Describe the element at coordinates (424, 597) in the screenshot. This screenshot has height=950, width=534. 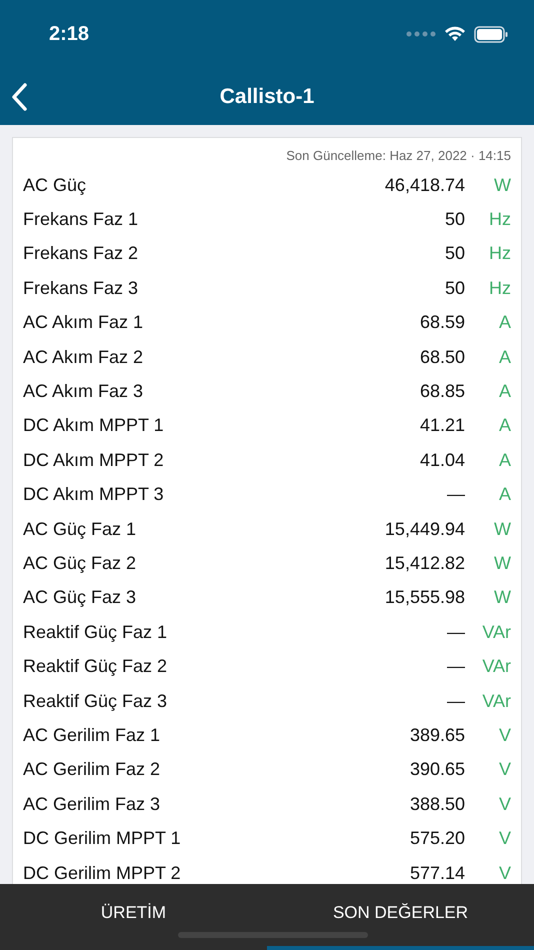
I see `measurement-value: 15,555.98` at that location.